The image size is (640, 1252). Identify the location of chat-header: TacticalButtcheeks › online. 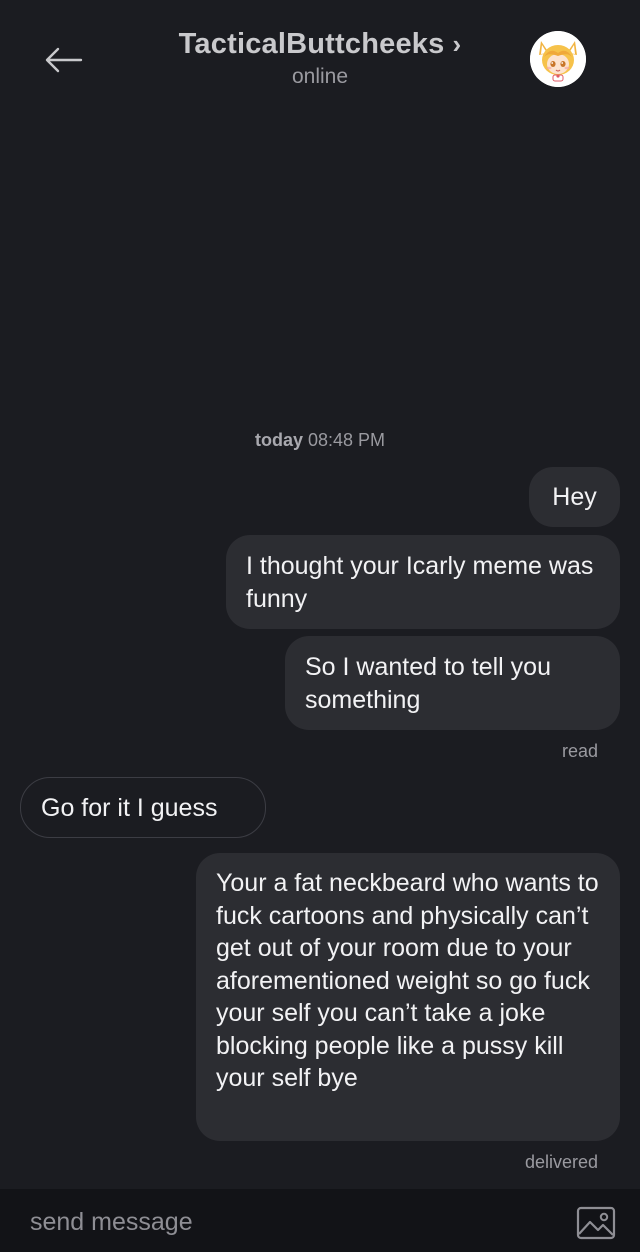
(320, 55).